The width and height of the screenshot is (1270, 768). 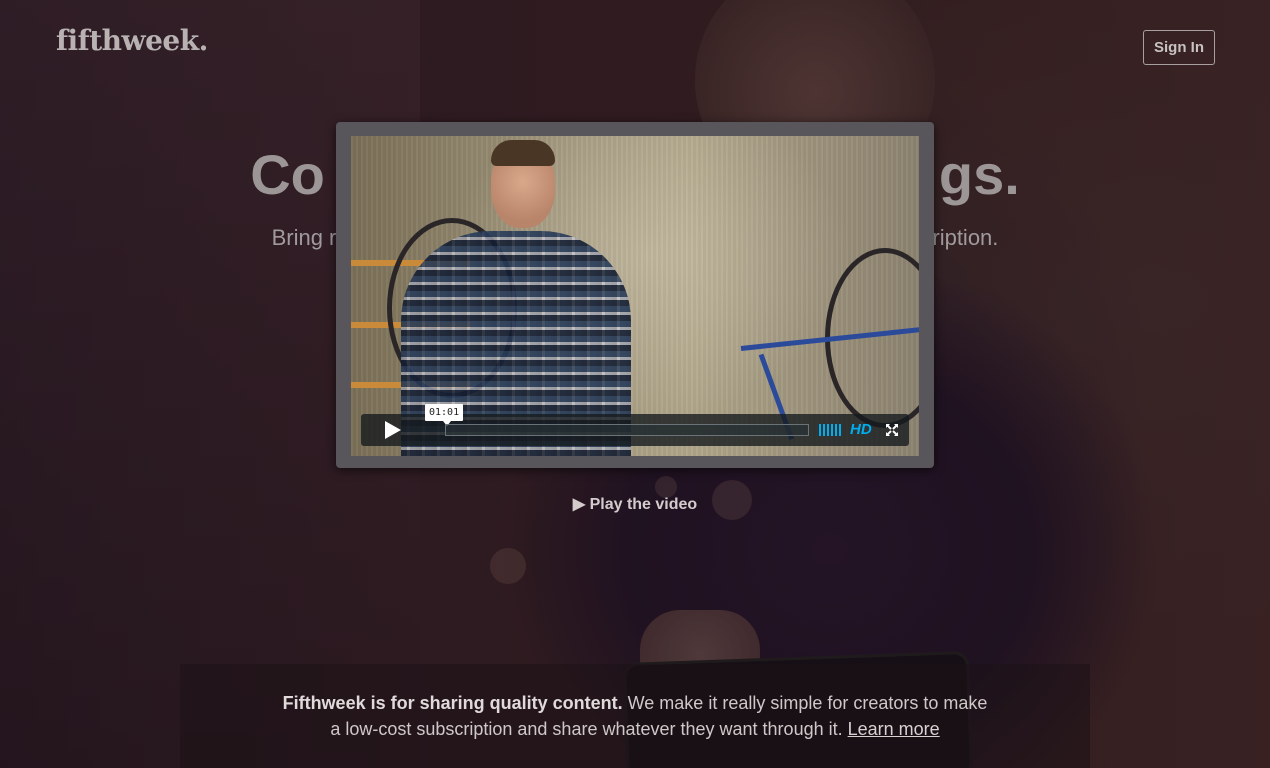 I want to click on hero-headline-left: Co, so click(x=287, y=174).